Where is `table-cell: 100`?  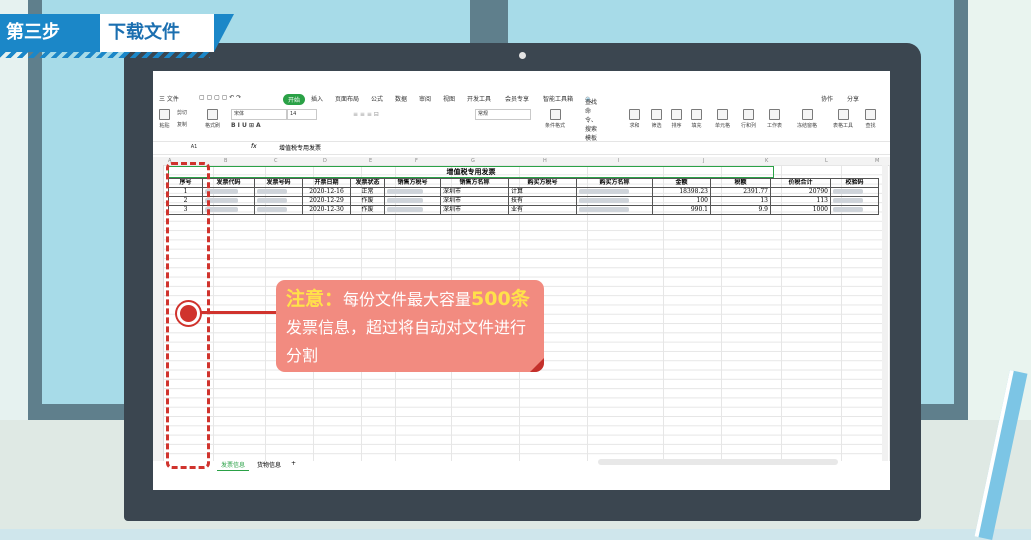
table-cell: 100 is located at coordinates (681, 201).